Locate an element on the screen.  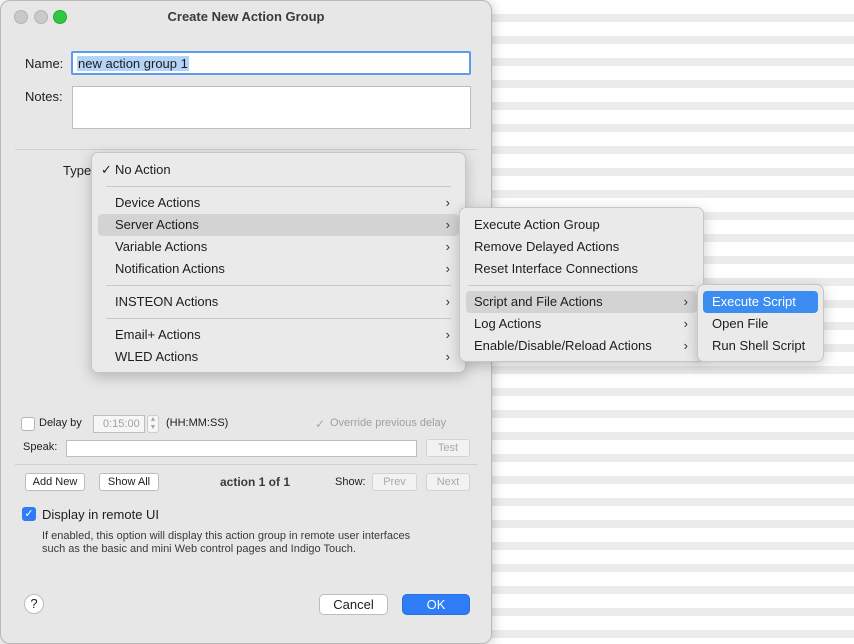
menu-item-label: Server Actions is located at coordinates (157, 224).